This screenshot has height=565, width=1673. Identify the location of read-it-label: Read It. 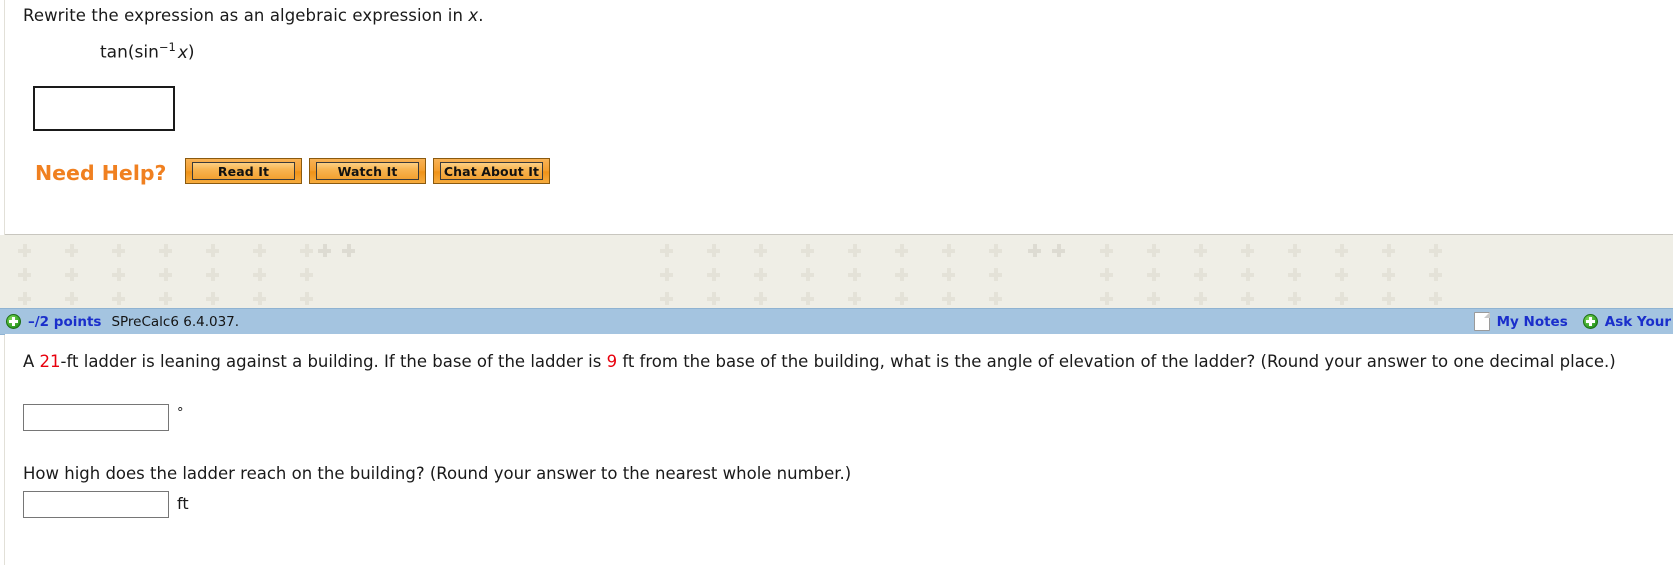
(243, 171).